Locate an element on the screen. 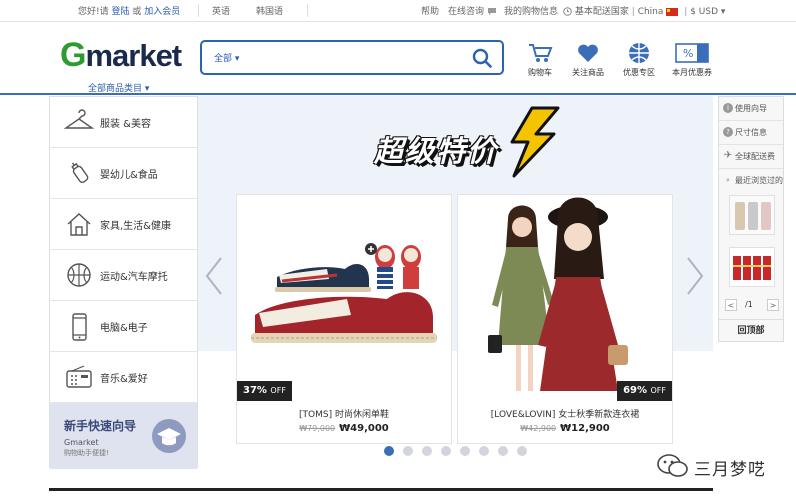 The height and width of the screenshot is (500, 796). heart-icon is located at coordinates (588, 53).